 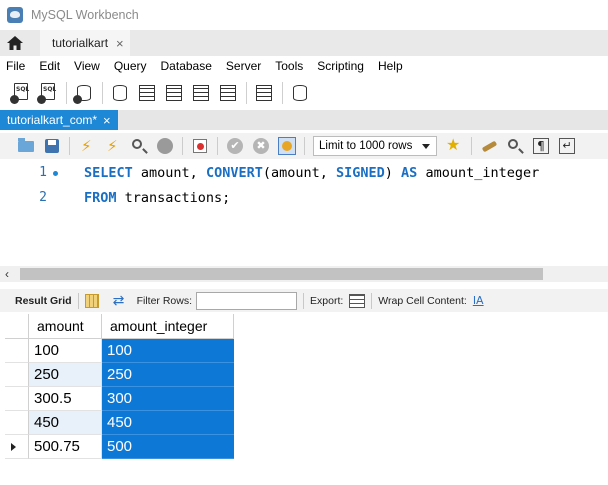 I want to click on sql-text: (amount,, so click(x=299, y=173).